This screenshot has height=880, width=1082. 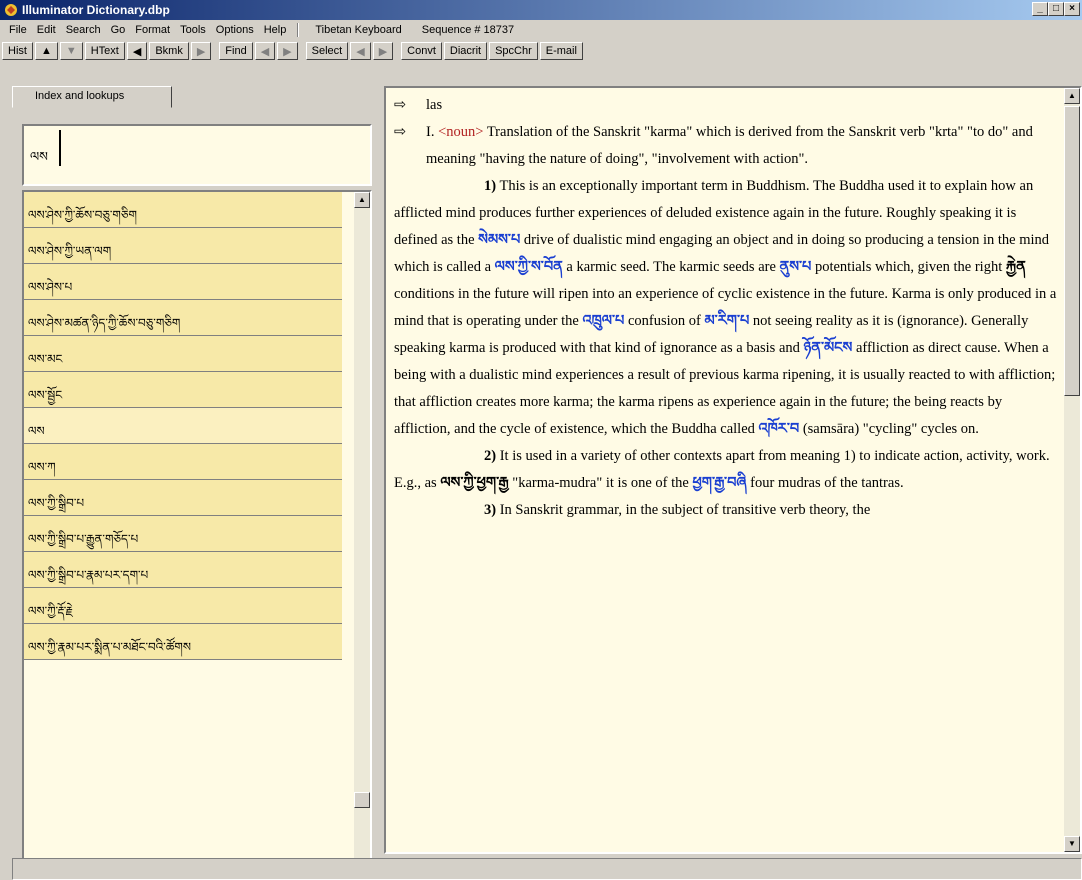 I want to click on tibetan-link: ཕྱག་རྒྱ་བཞི, so click(x=719, y=483).